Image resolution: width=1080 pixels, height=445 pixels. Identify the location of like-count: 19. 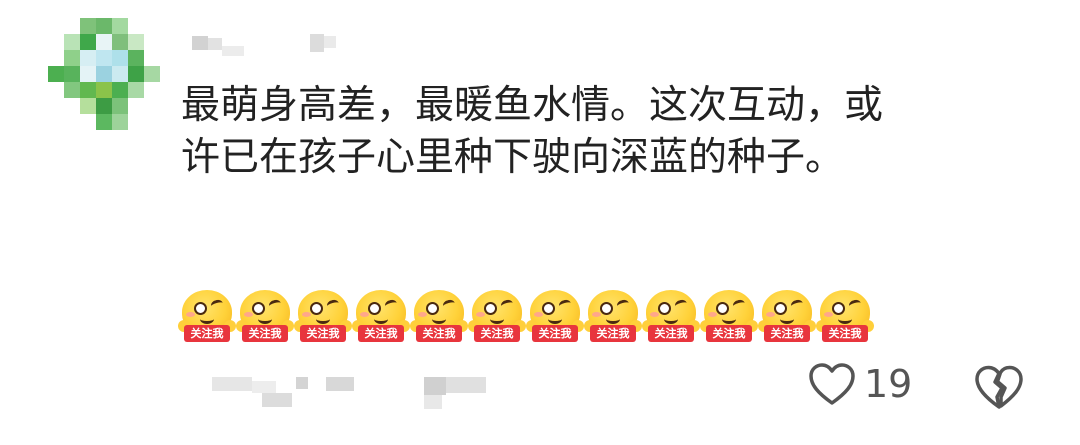
(888, 384).